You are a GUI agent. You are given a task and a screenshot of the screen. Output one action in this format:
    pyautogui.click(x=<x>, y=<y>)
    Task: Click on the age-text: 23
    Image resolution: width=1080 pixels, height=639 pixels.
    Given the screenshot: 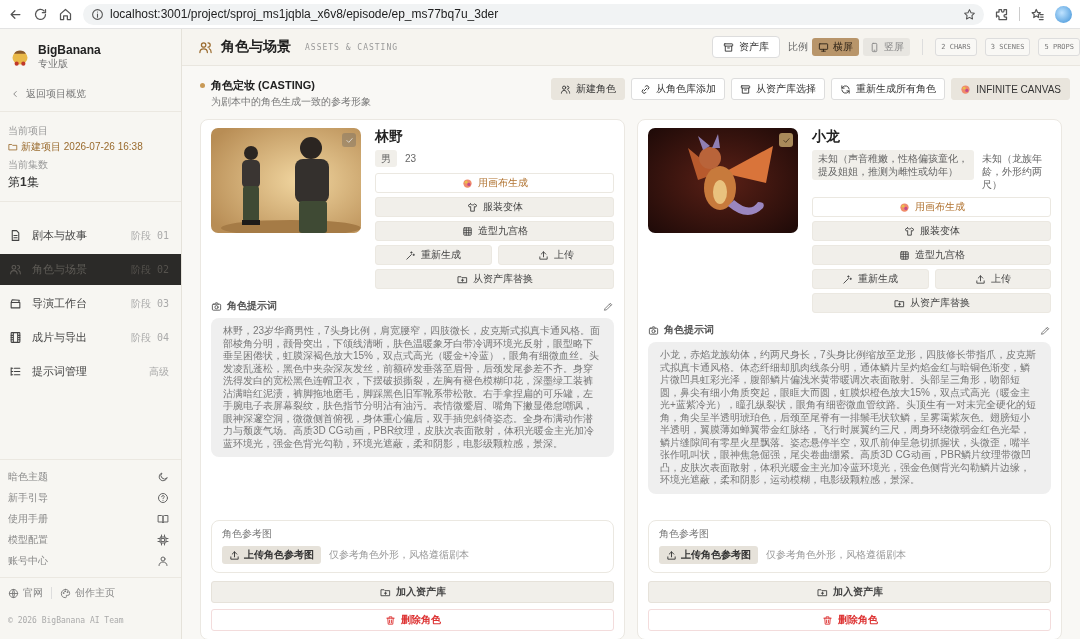 What is the action you would take?
    pyautogui.click(x=411, y=158)
    